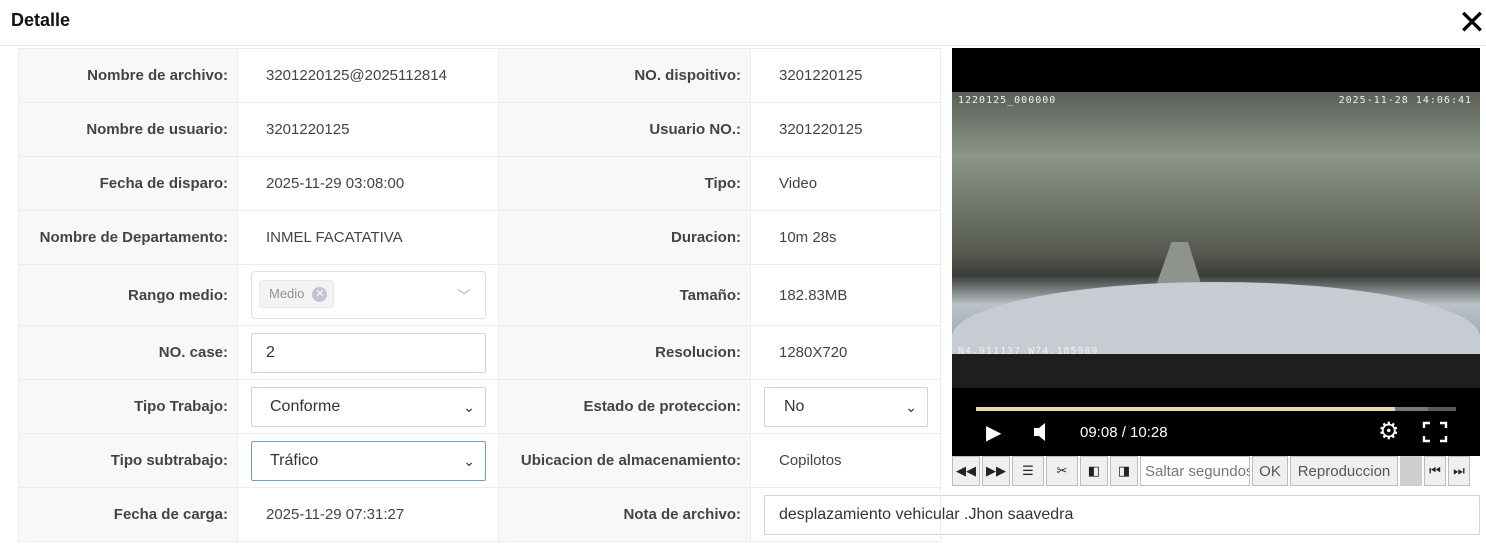 This screenshot has width=1486, height=550. Describe the element at coordinates (1094, 471) in the screenshot. I see `frame-back-icon: ◧` at that location.